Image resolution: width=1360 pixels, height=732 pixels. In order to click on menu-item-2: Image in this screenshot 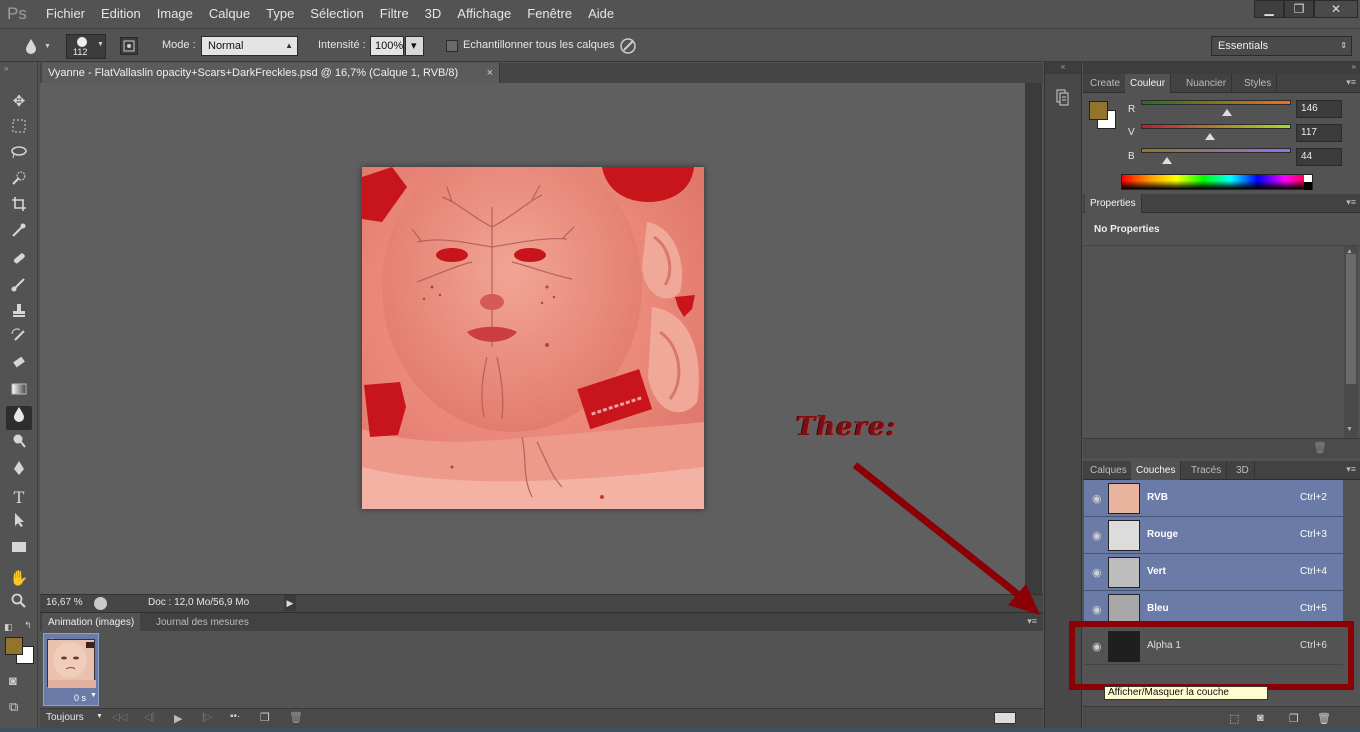, I will do `click(175, 14)`.